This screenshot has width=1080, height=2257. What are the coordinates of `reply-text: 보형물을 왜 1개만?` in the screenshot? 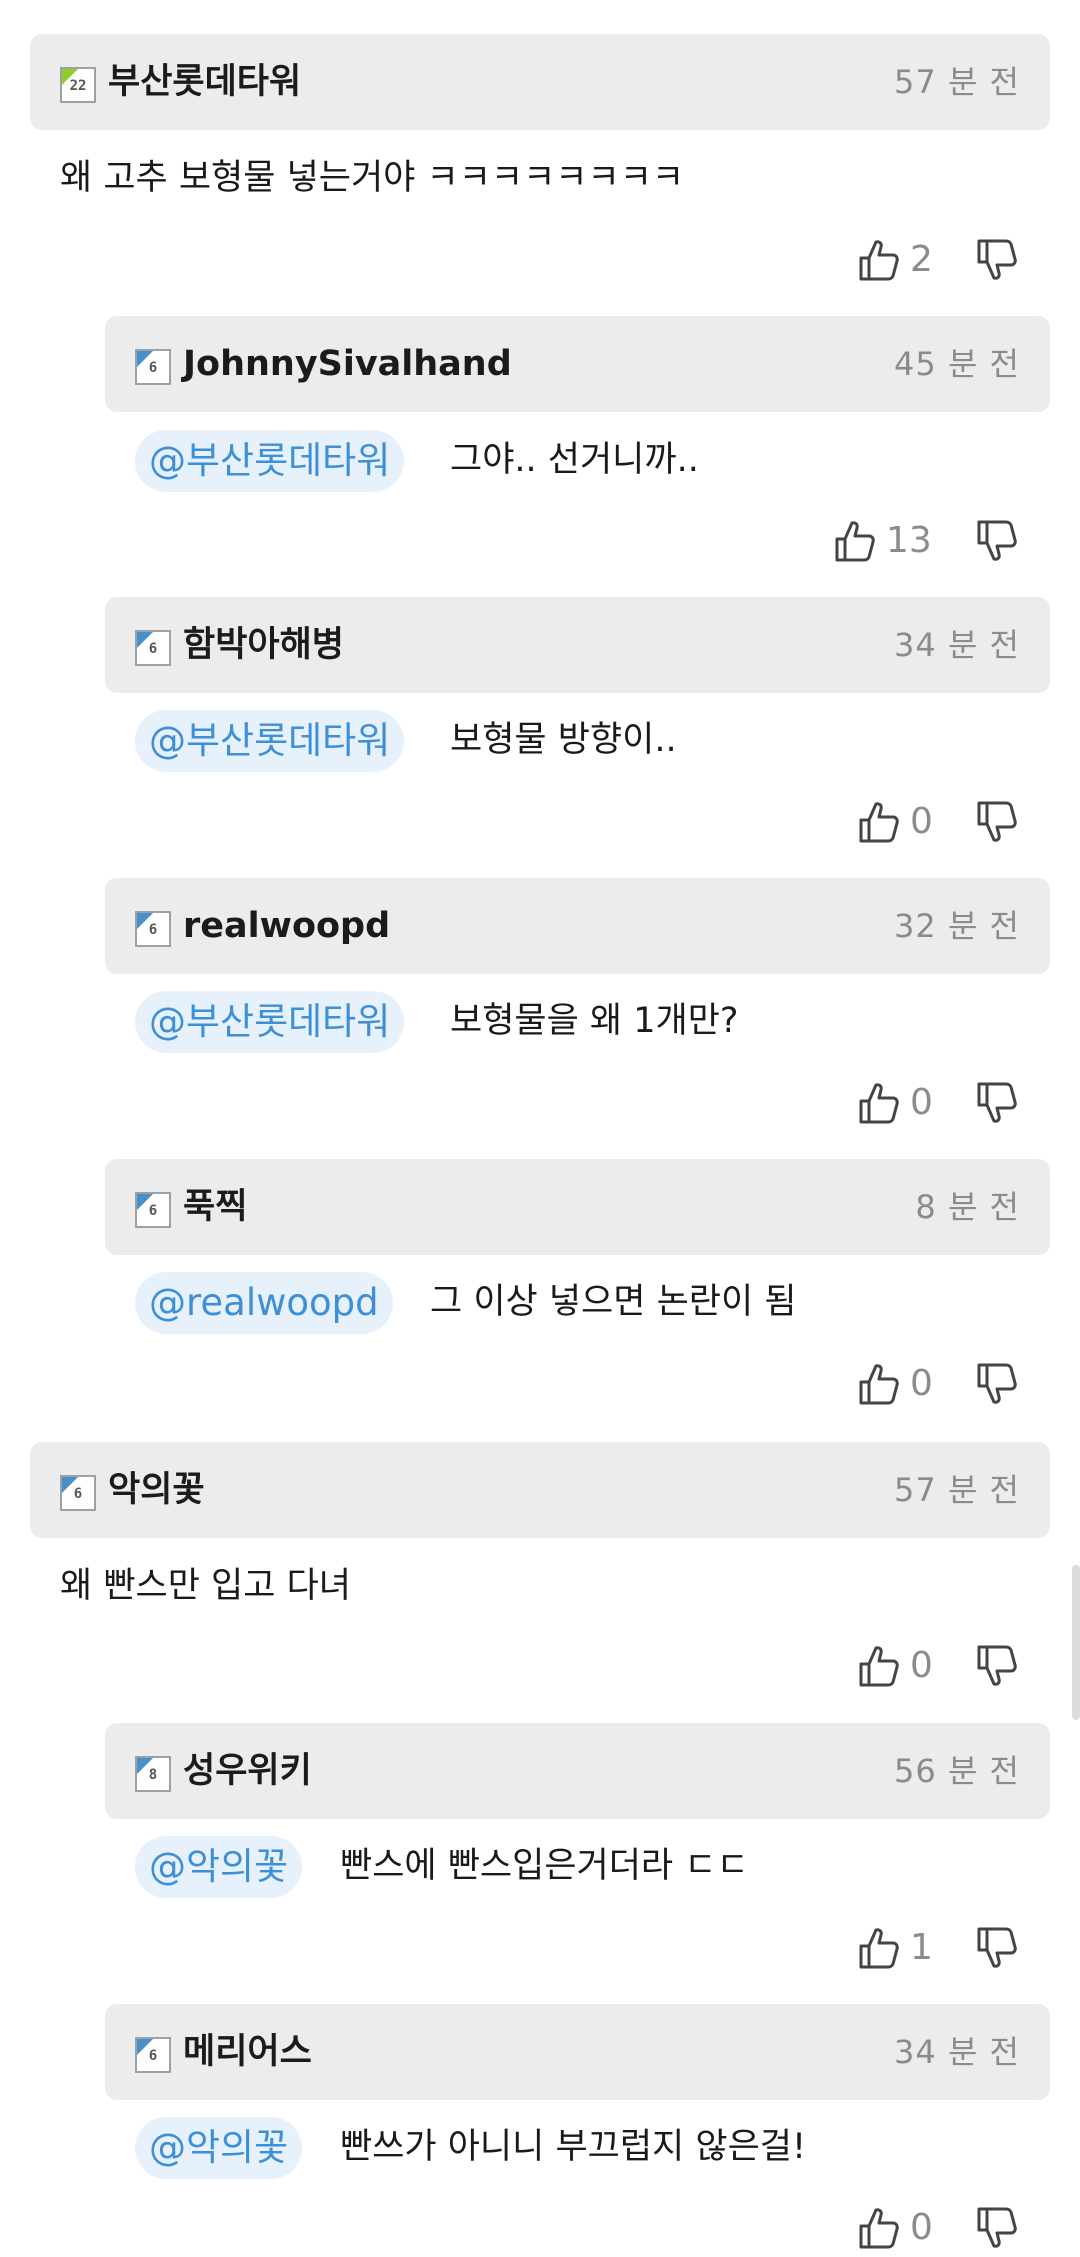 It's located at (594, 1021).